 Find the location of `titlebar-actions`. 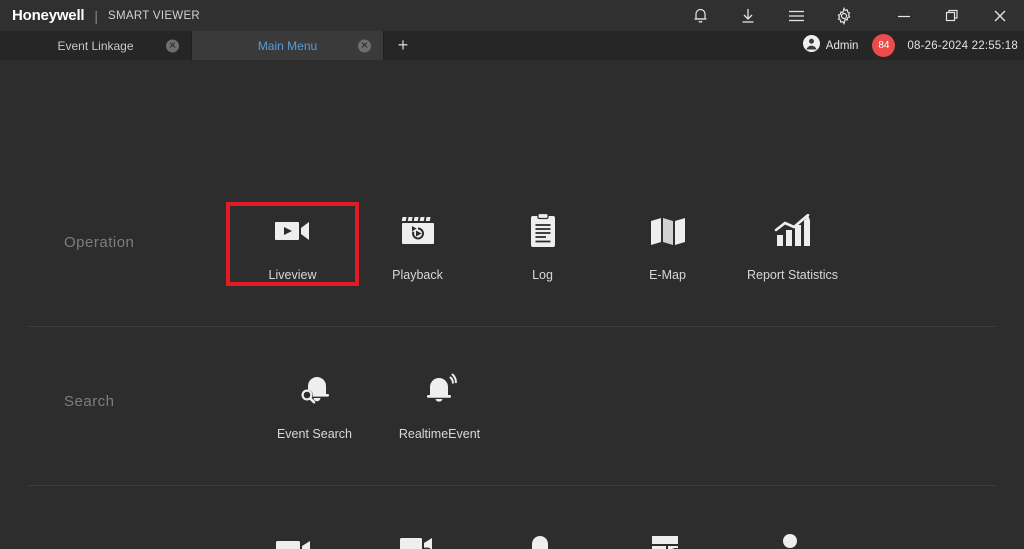

titlebar-actions is located at coordinates (850, 15).